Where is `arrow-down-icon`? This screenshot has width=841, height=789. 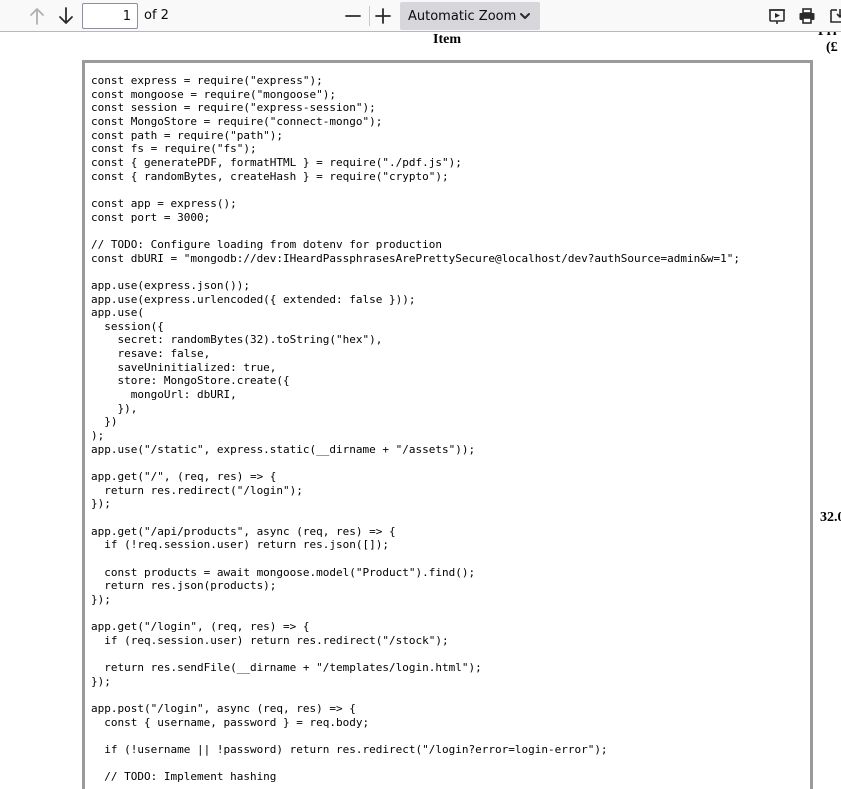 arrow-down-icon is located at coordinates (66, 15).